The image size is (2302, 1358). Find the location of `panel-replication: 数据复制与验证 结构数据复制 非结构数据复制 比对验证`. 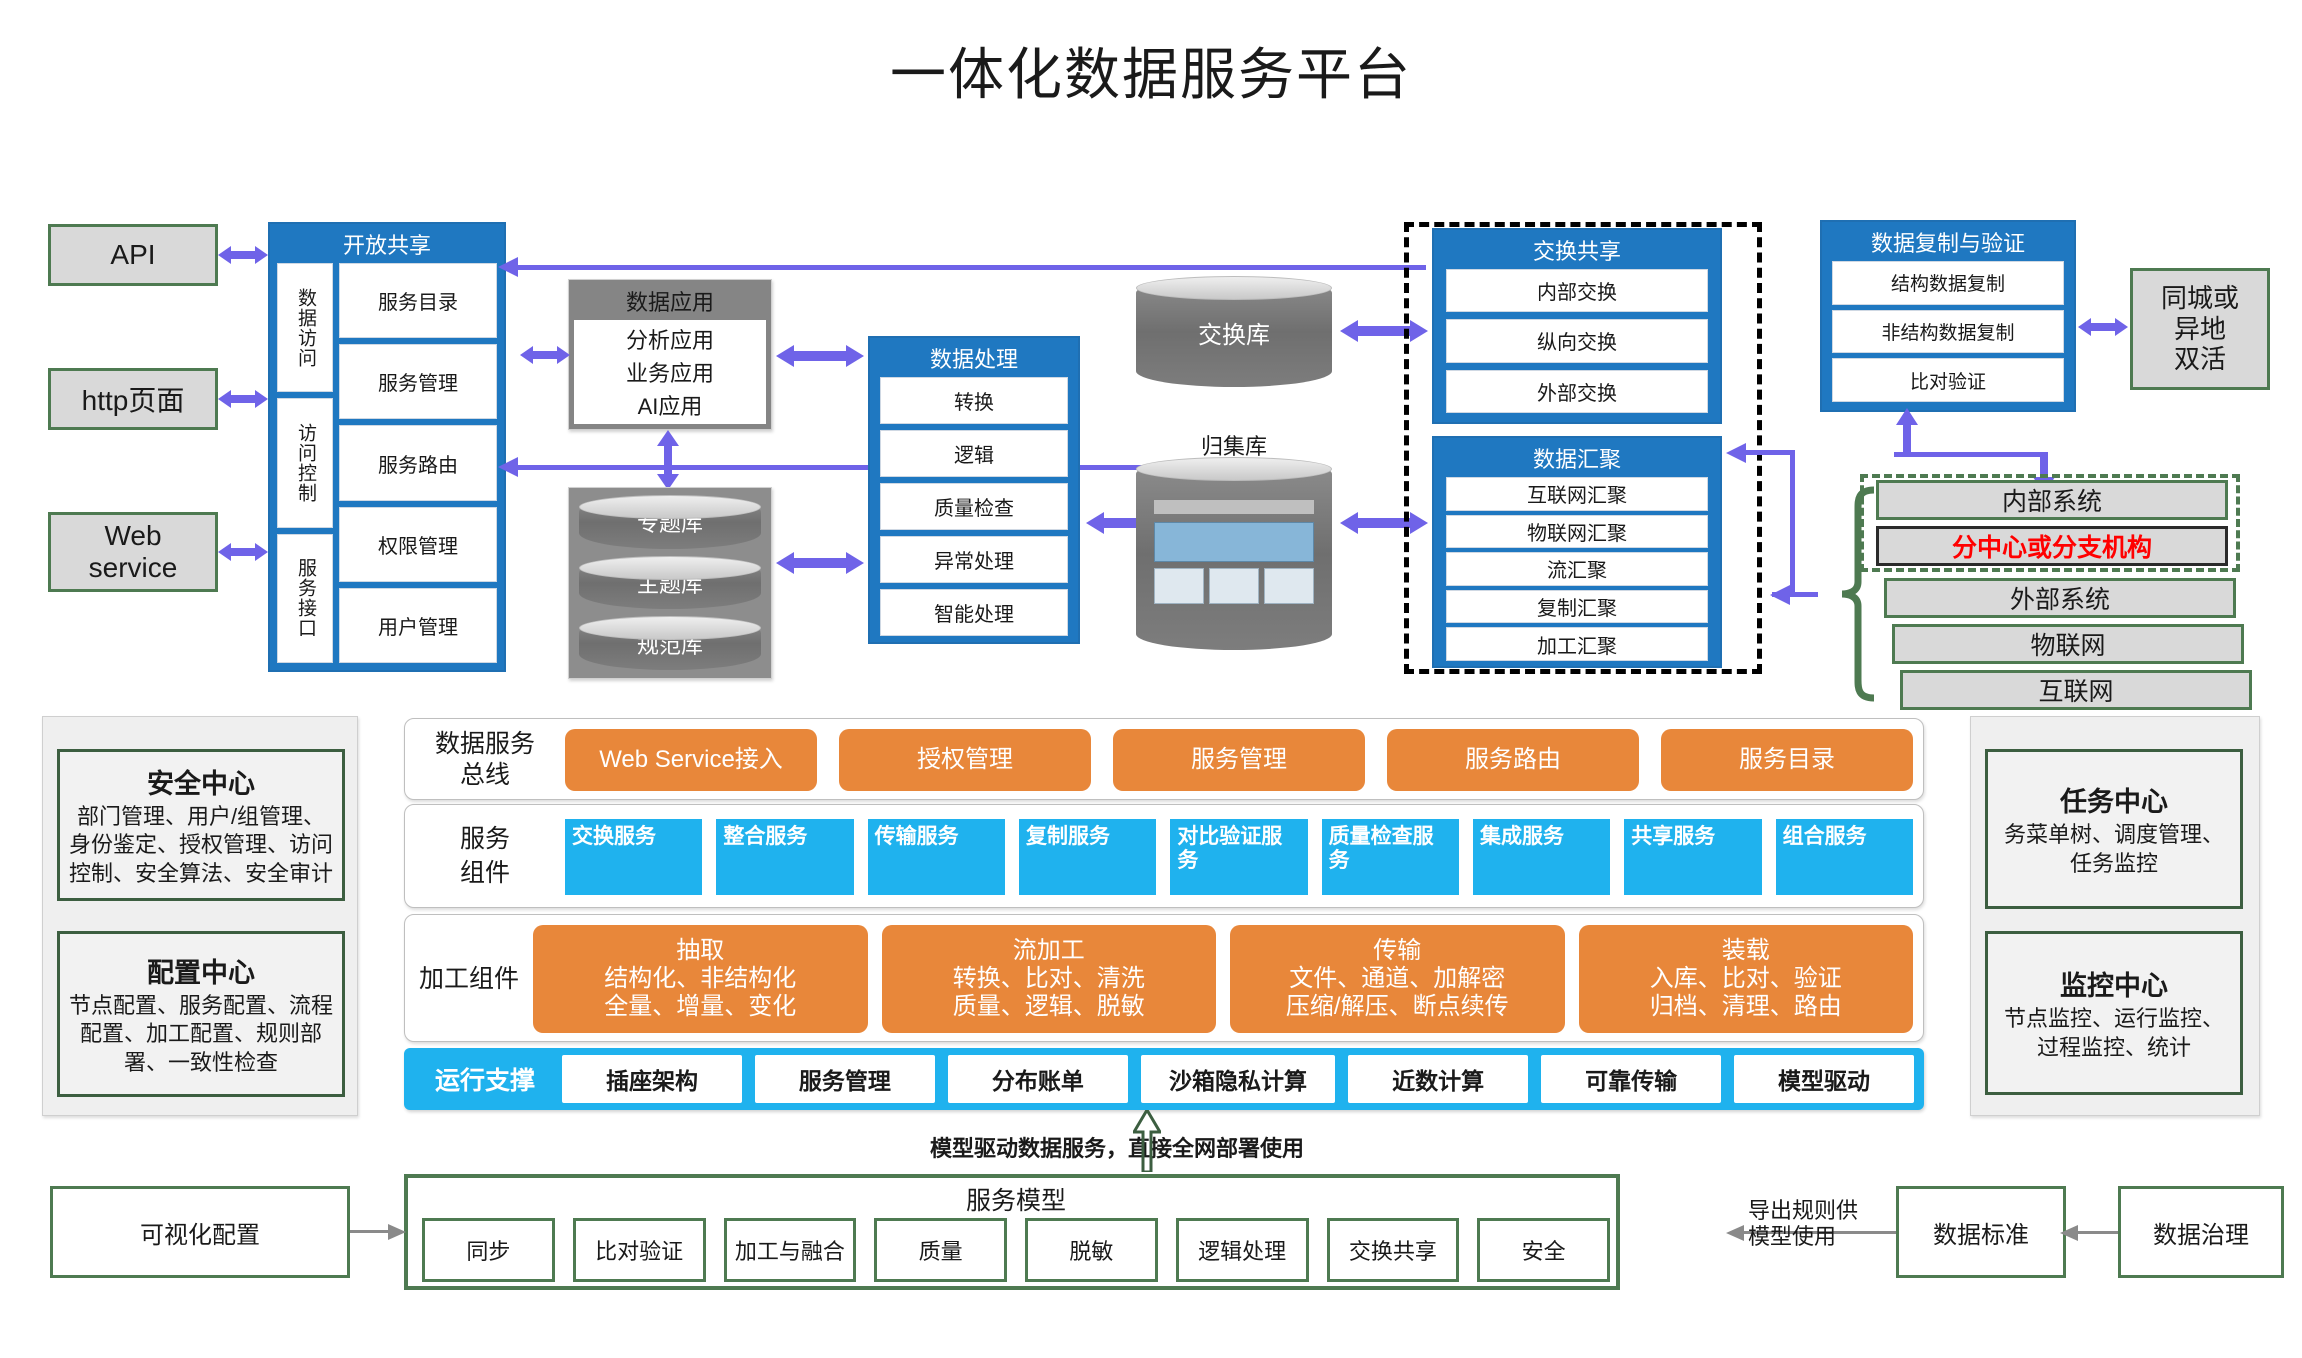

panel-replication: 数据复制与验证 结构数据复制 非结构数据复制 比对验证 is located at coordinates (1948, 316).